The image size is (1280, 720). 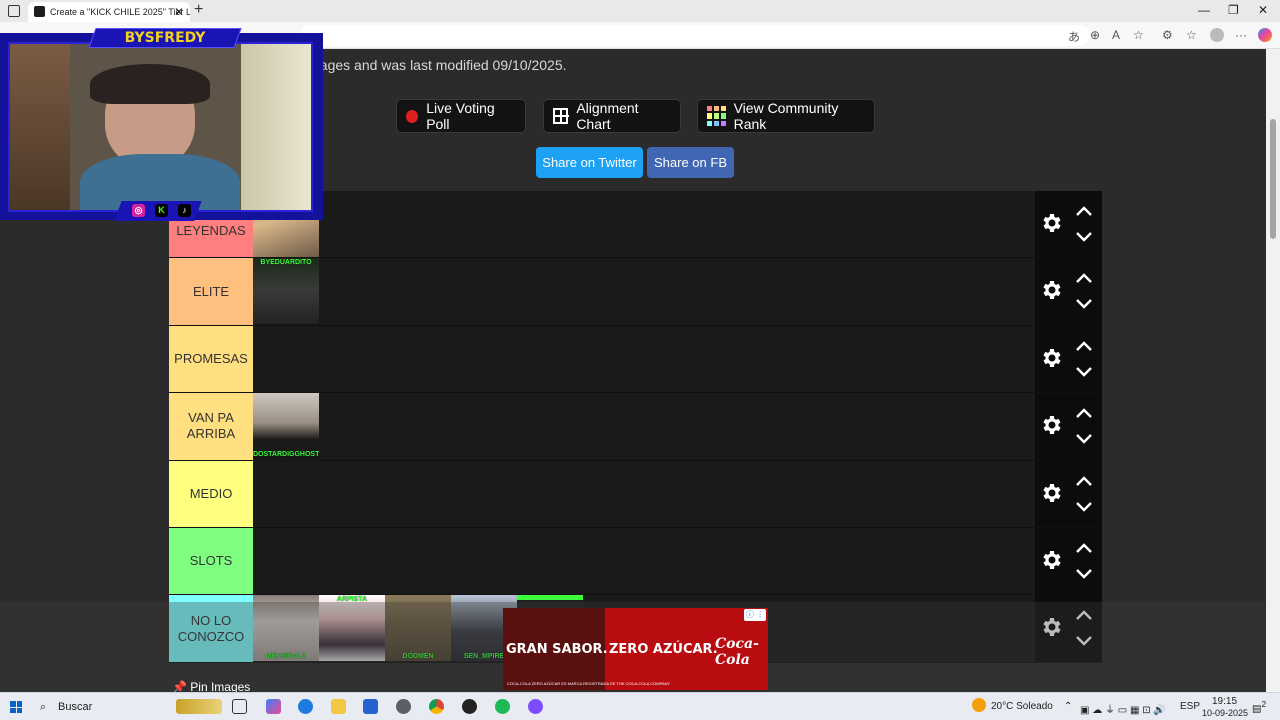 What do you see at coordinates (211, 561) in the screenshot?
I see `tier-label-slots: SLOTS` at bounding box center [211, 561].